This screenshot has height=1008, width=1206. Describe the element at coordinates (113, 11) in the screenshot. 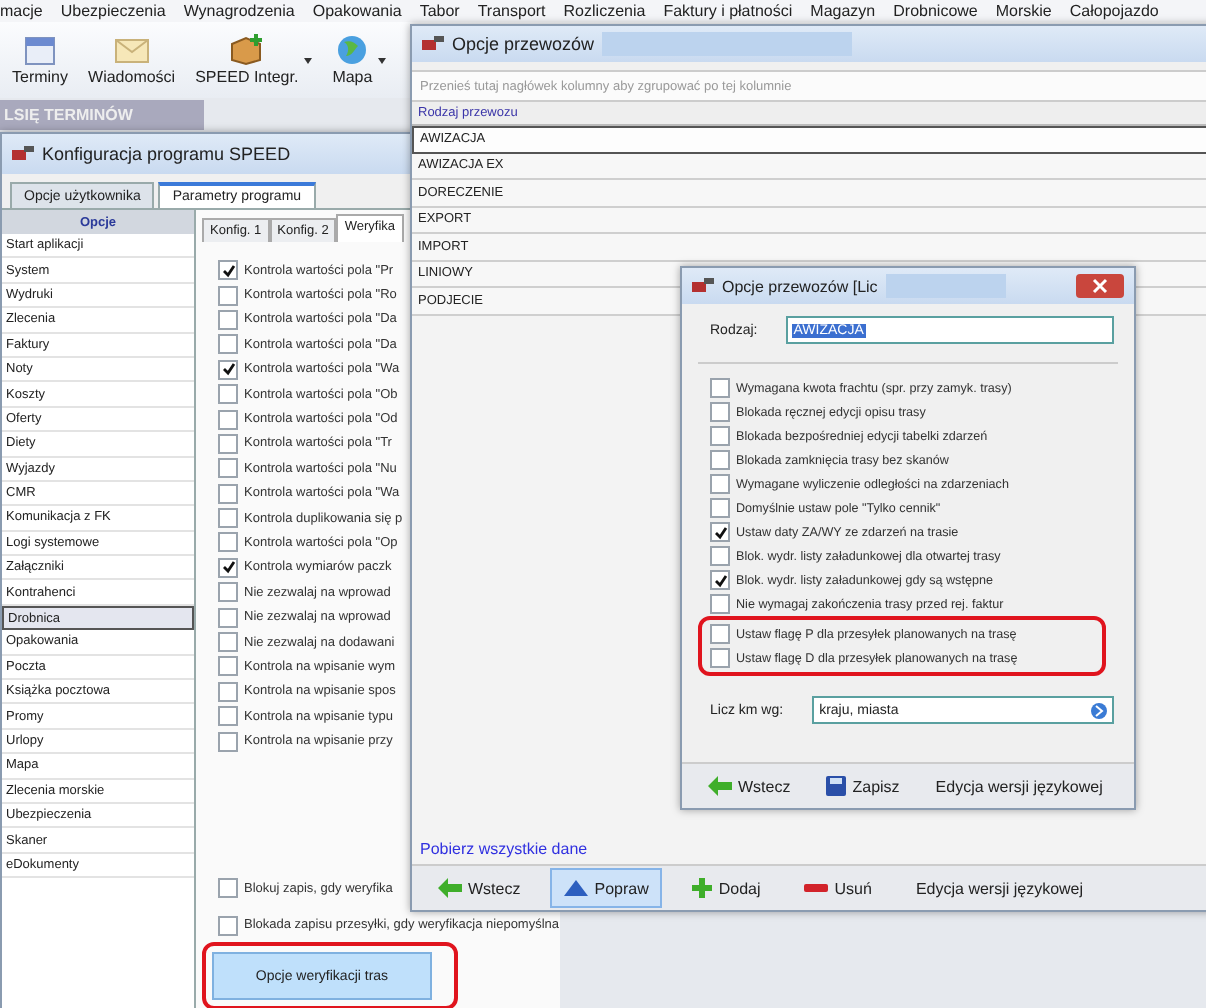

I see `menu-item: Ubezpieczenia` at that location.